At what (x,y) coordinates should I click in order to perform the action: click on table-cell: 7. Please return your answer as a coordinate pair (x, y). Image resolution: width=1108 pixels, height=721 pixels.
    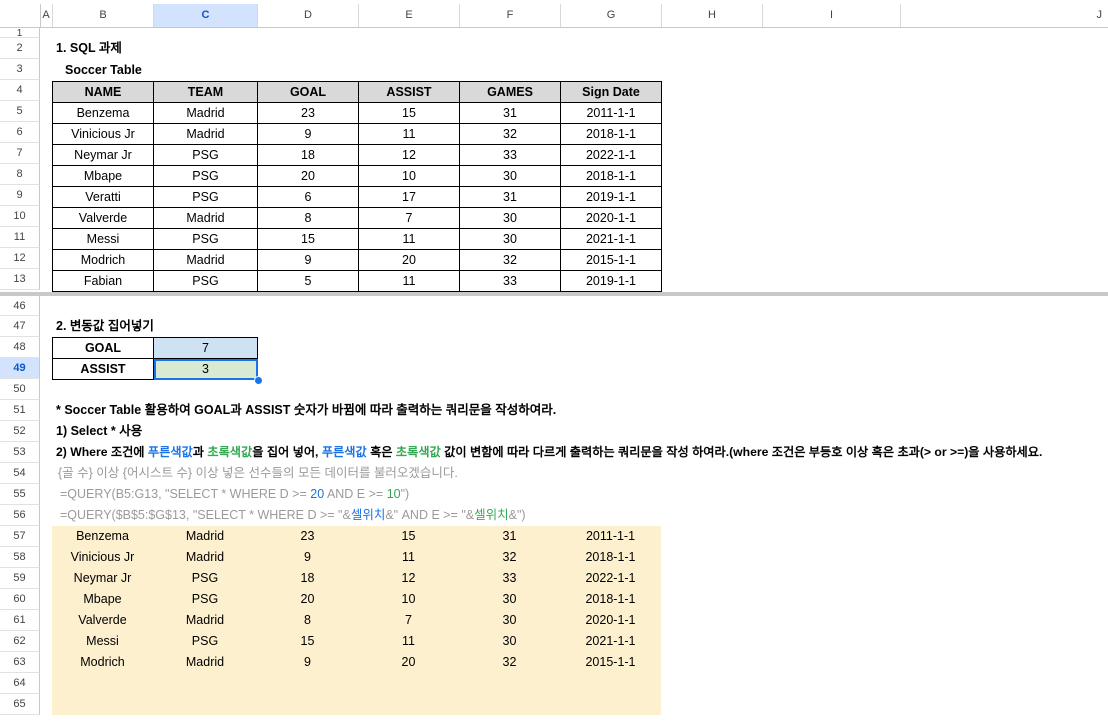
    Looking at the image, I should click on (409, 218).